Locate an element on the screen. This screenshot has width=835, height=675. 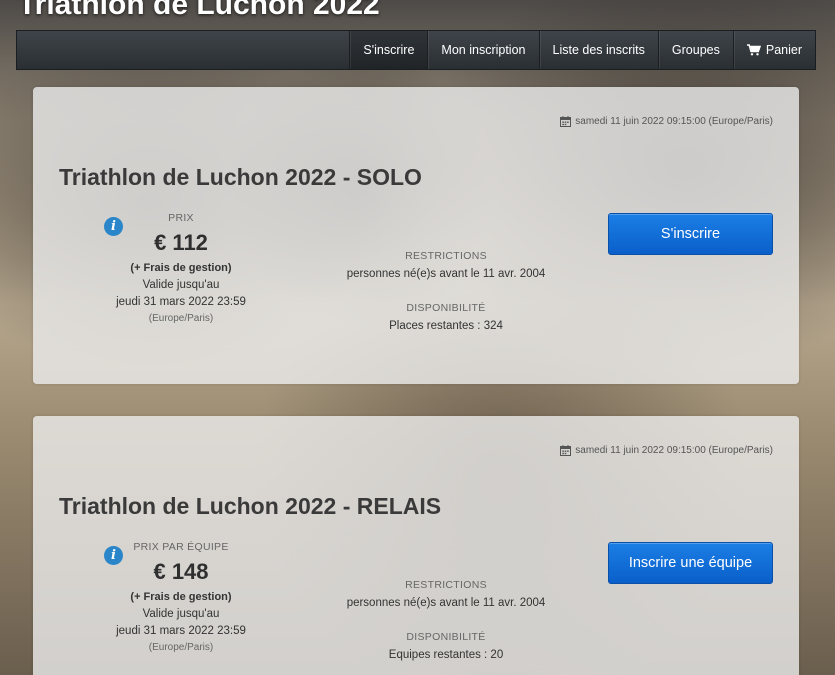
nav-label: Mon inscription is located at coordinates (483, 50).